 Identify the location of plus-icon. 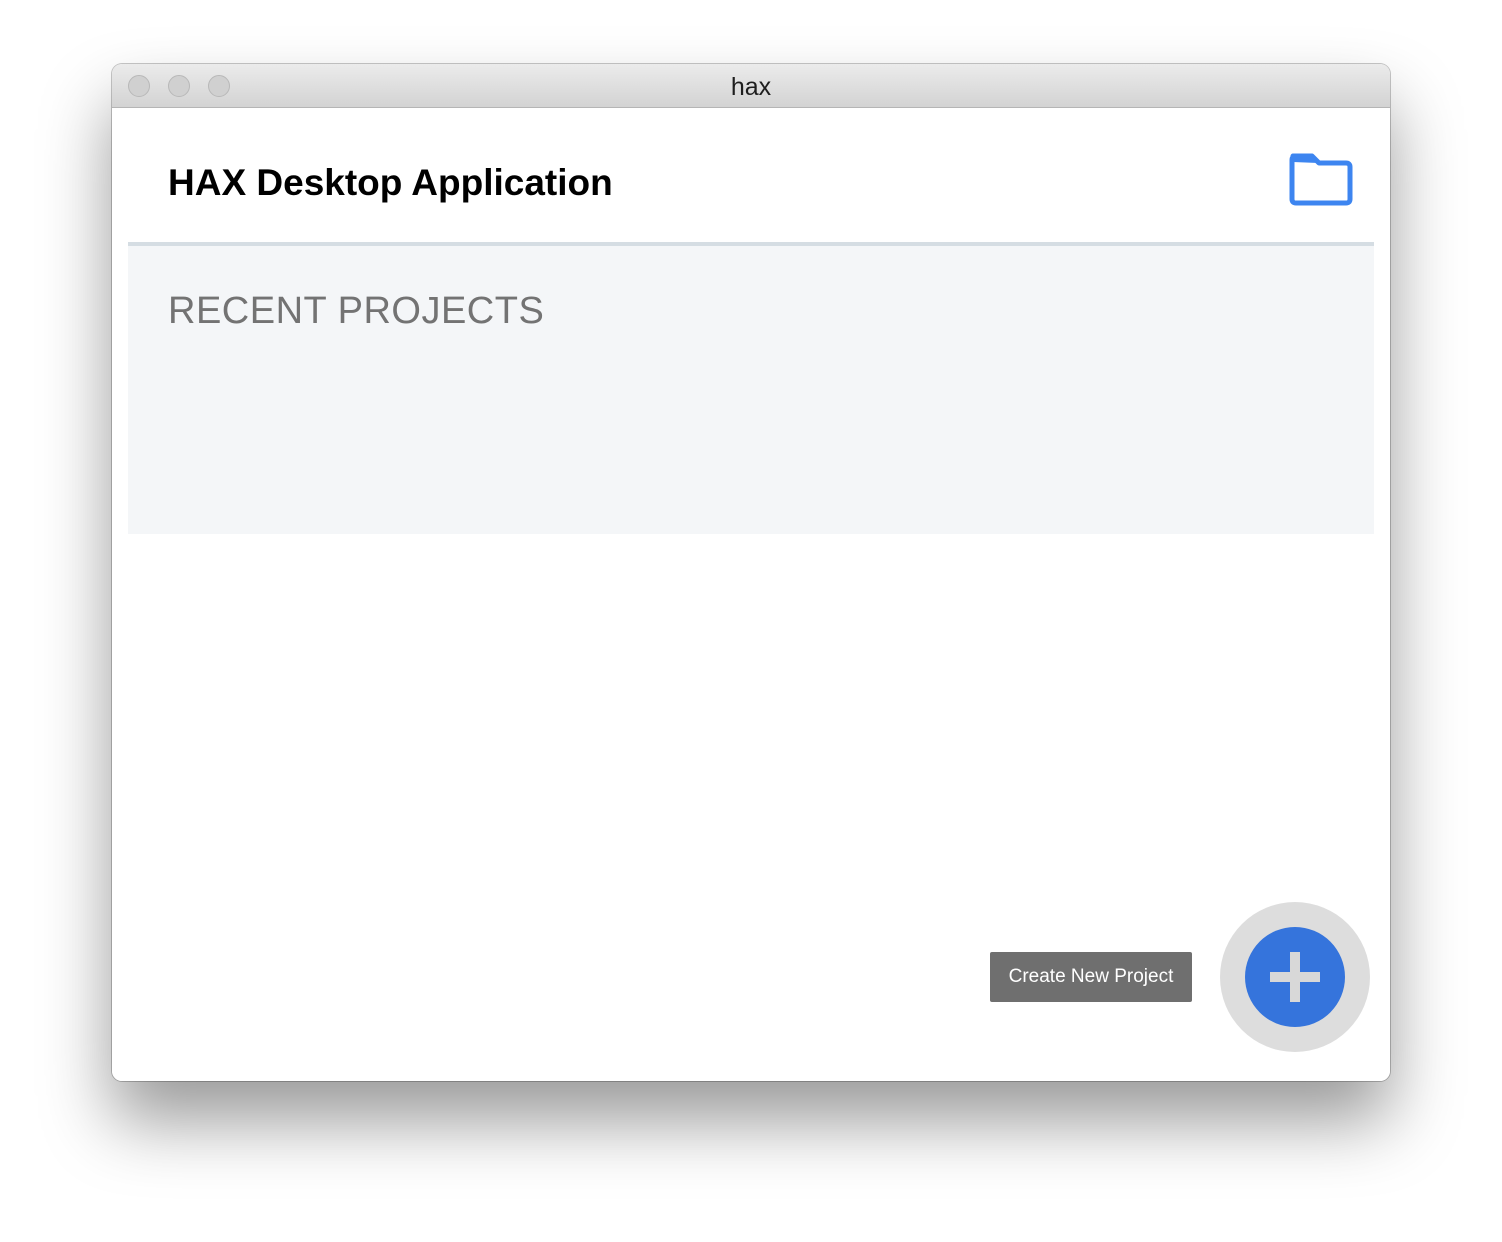
(1295, 977).